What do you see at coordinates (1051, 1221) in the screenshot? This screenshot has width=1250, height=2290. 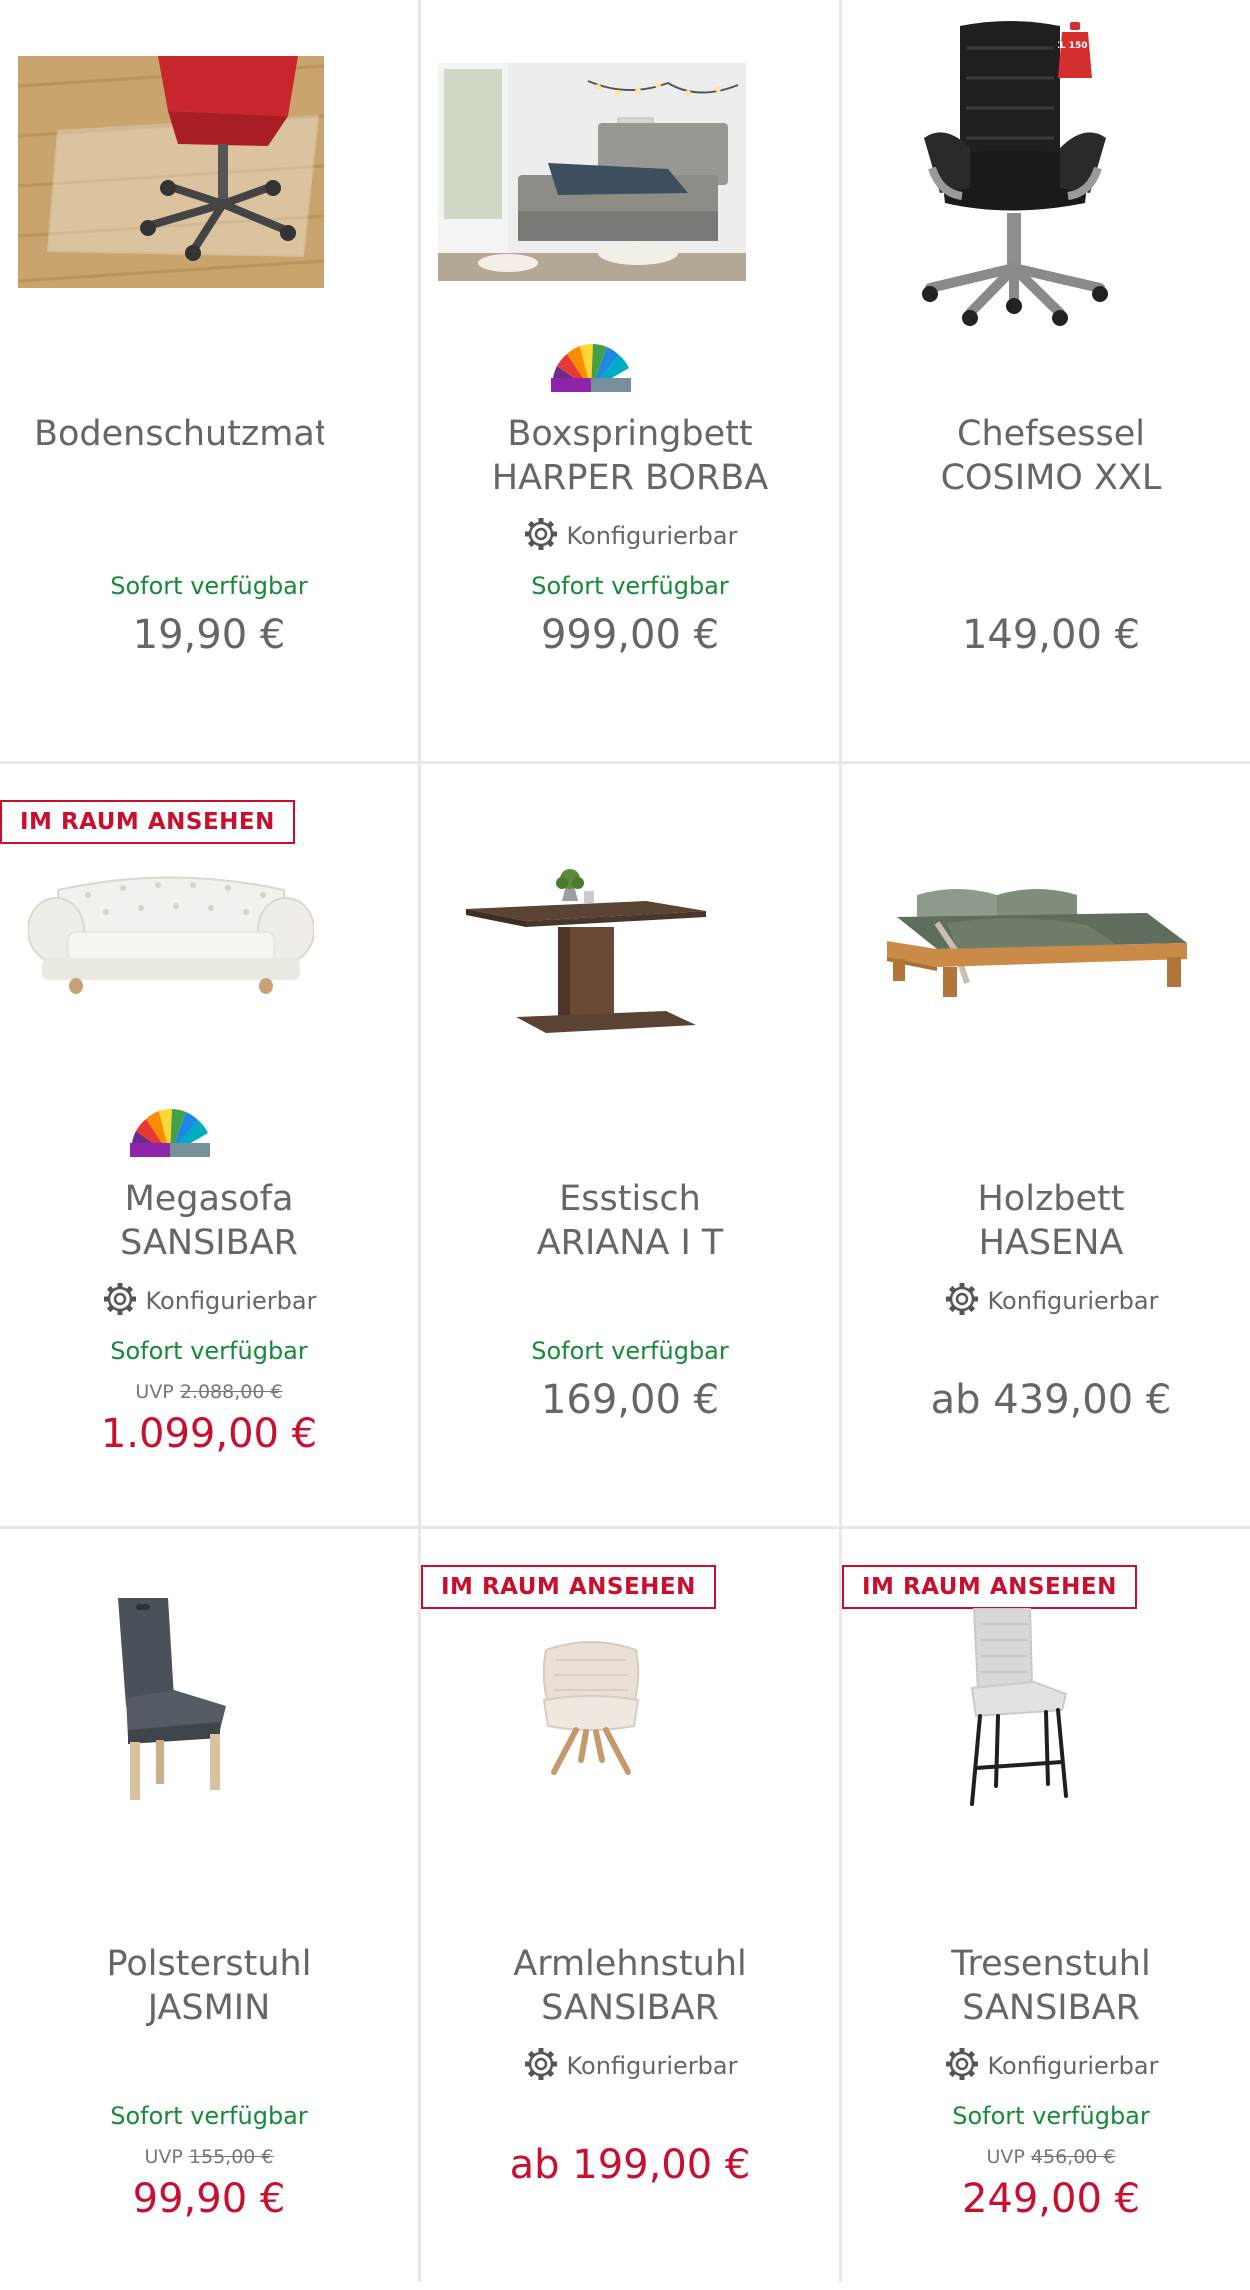 I see `product-title: Holzbett HASENA` at bounding box center [1051, 1221].